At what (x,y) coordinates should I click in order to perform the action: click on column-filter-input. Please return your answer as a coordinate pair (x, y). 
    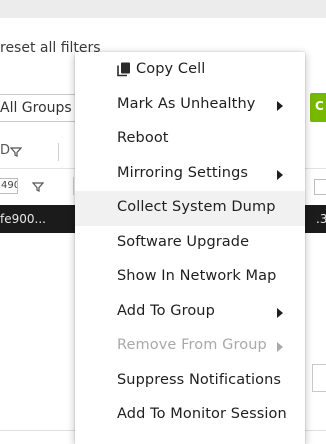
    Looking at the image, I should click on (320, 187).